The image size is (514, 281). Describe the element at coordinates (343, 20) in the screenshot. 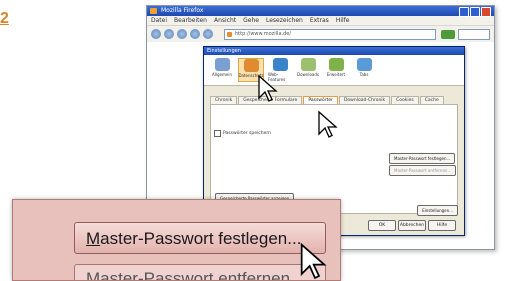

I see `menu-item: Hilfe` at that location.